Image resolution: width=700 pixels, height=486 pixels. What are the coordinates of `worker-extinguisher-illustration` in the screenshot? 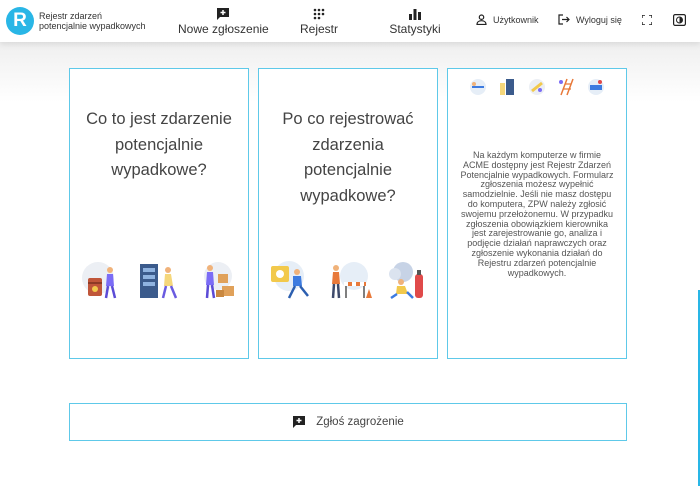 It's located at (406, 281).